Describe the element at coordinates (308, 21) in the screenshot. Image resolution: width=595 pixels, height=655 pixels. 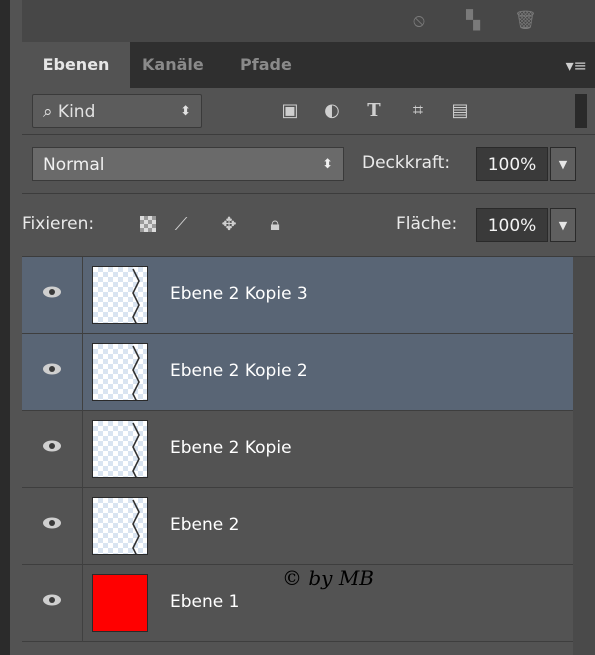
I see `panel-top-toolbar: ⦸ ▚ 🗑` at that location.